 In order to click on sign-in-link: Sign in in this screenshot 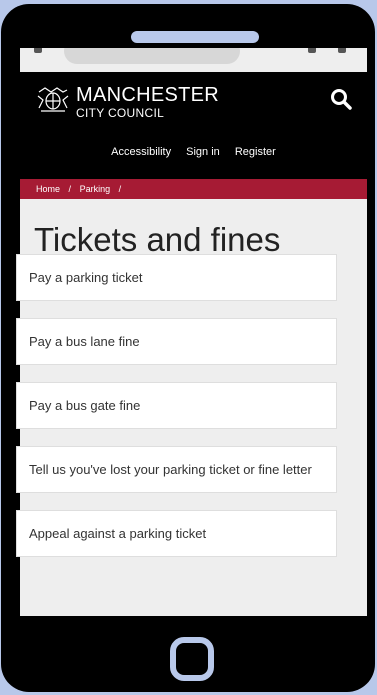, I will do `click(203, 152)`.